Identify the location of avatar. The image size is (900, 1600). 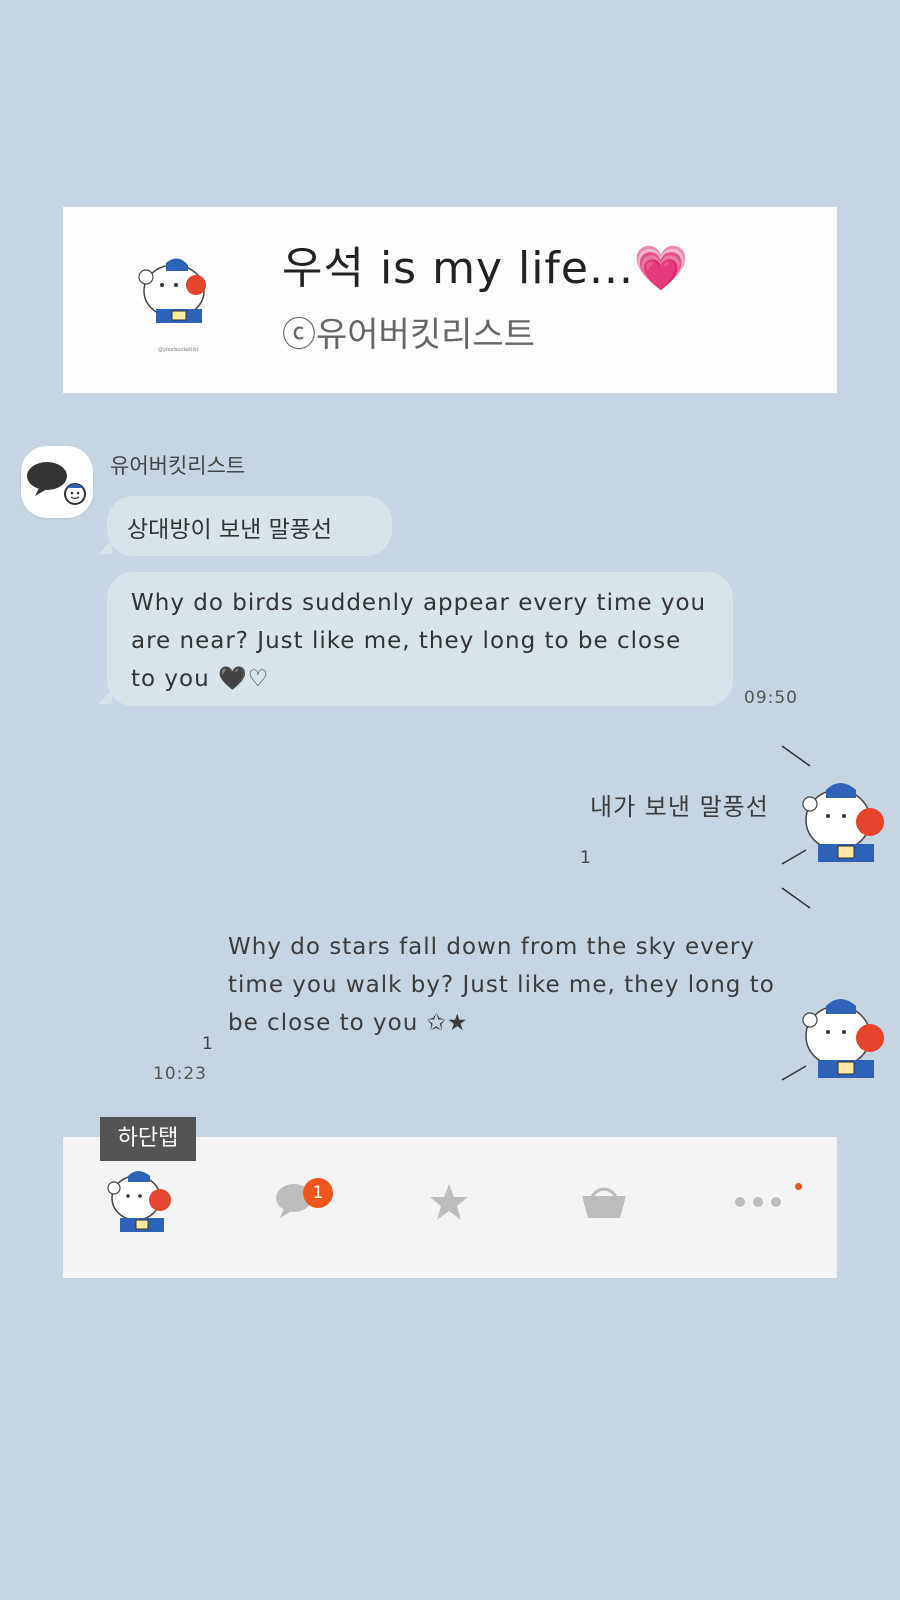
(57, 482).